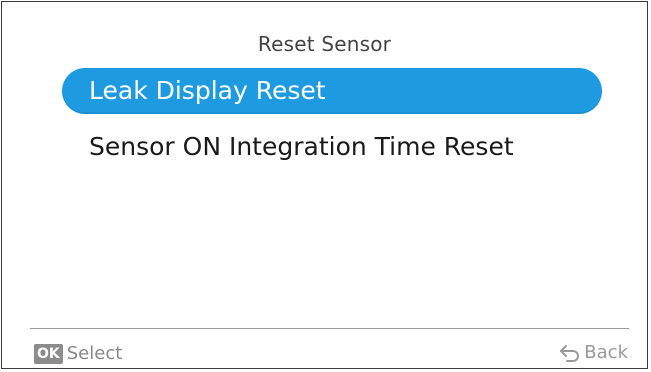 This screenshot has width=651, height=372. I want to click on back-hint: Back, so click(593, 352).